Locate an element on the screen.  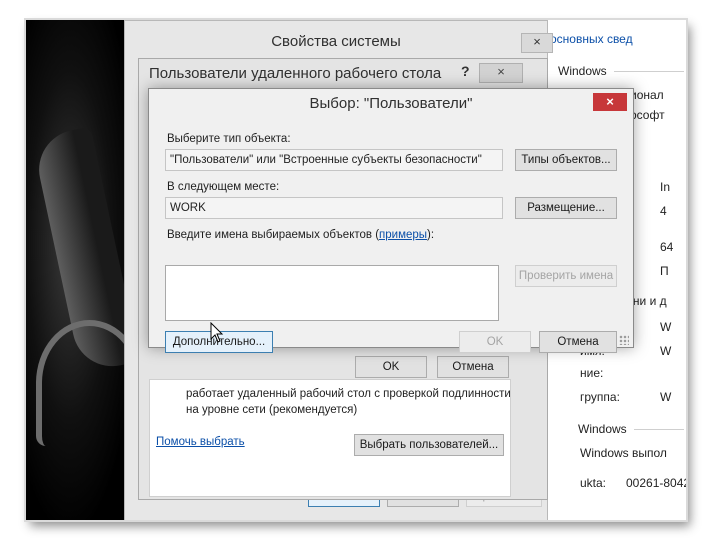
info-system-type: 64 is located at coordinates (667, 247).